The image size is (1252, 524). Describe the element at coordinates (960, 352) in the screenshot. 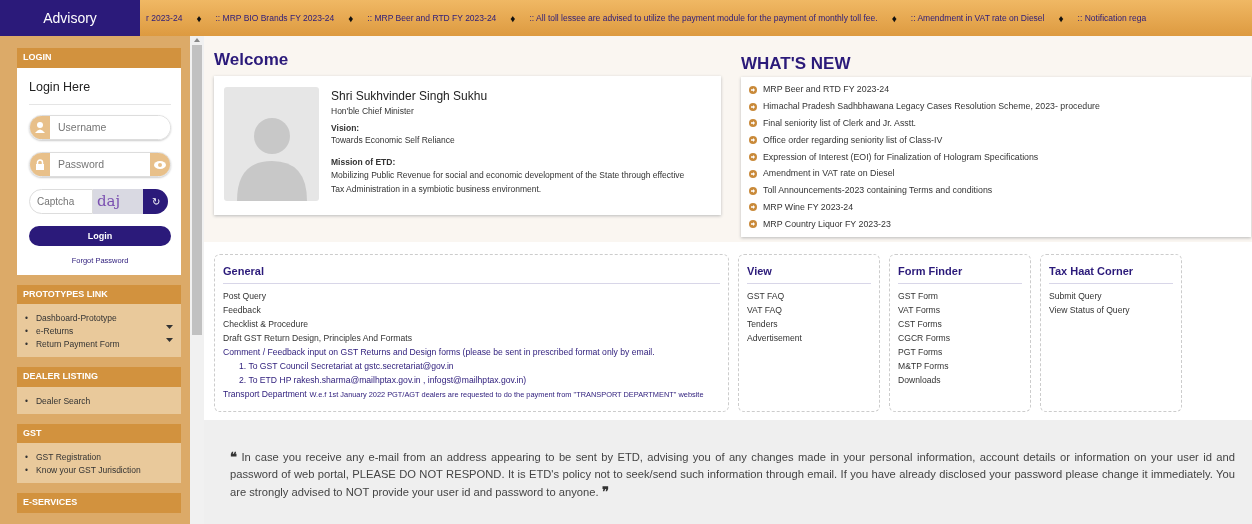

I see `link: PGT Forms` at that location.